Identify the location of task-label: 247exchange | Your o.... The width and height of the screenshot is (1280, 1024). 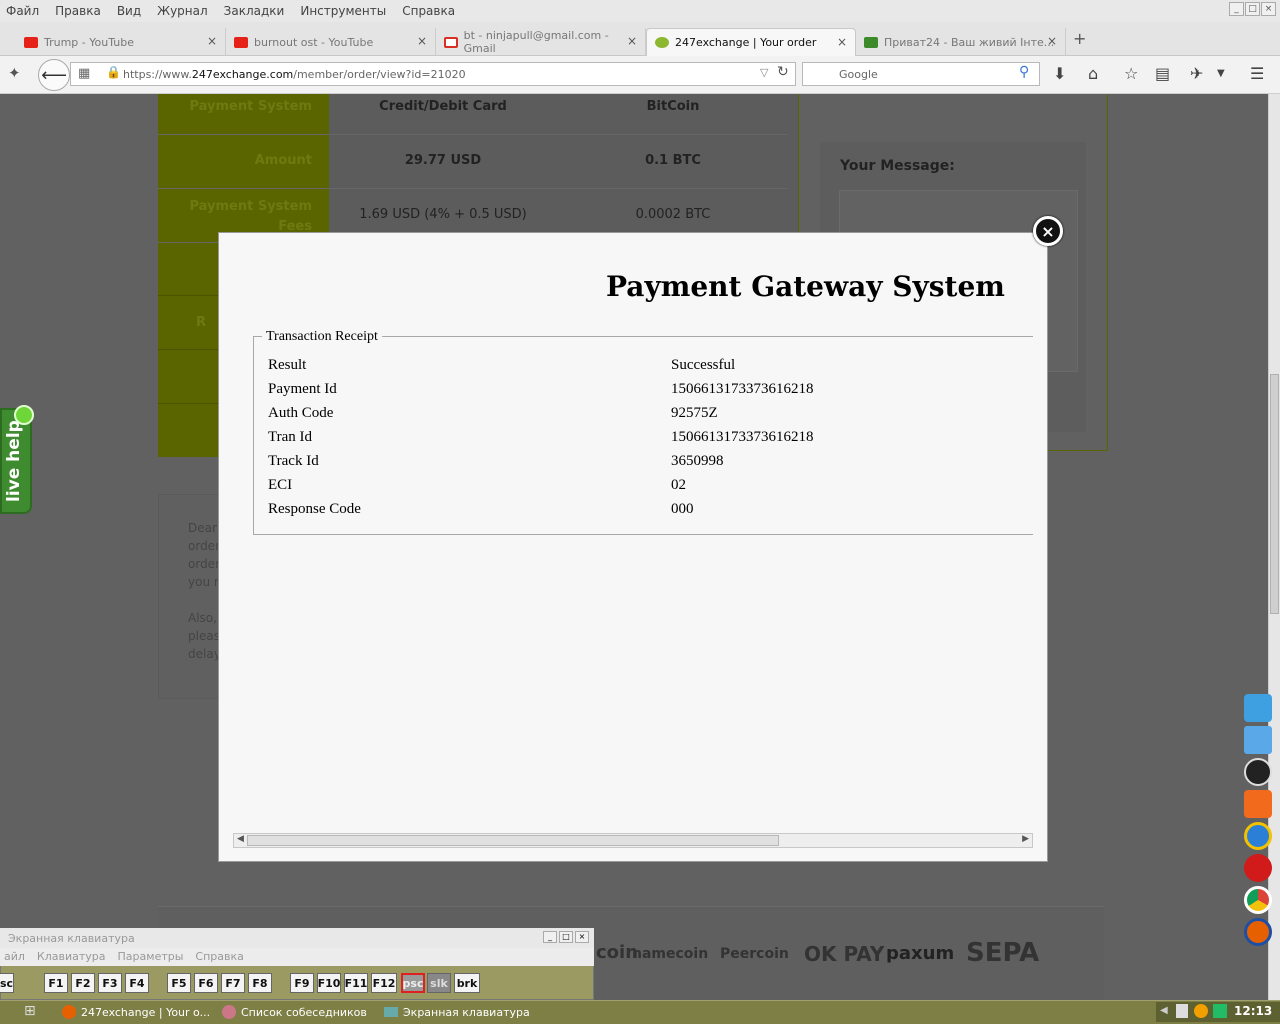
(146, 1012).